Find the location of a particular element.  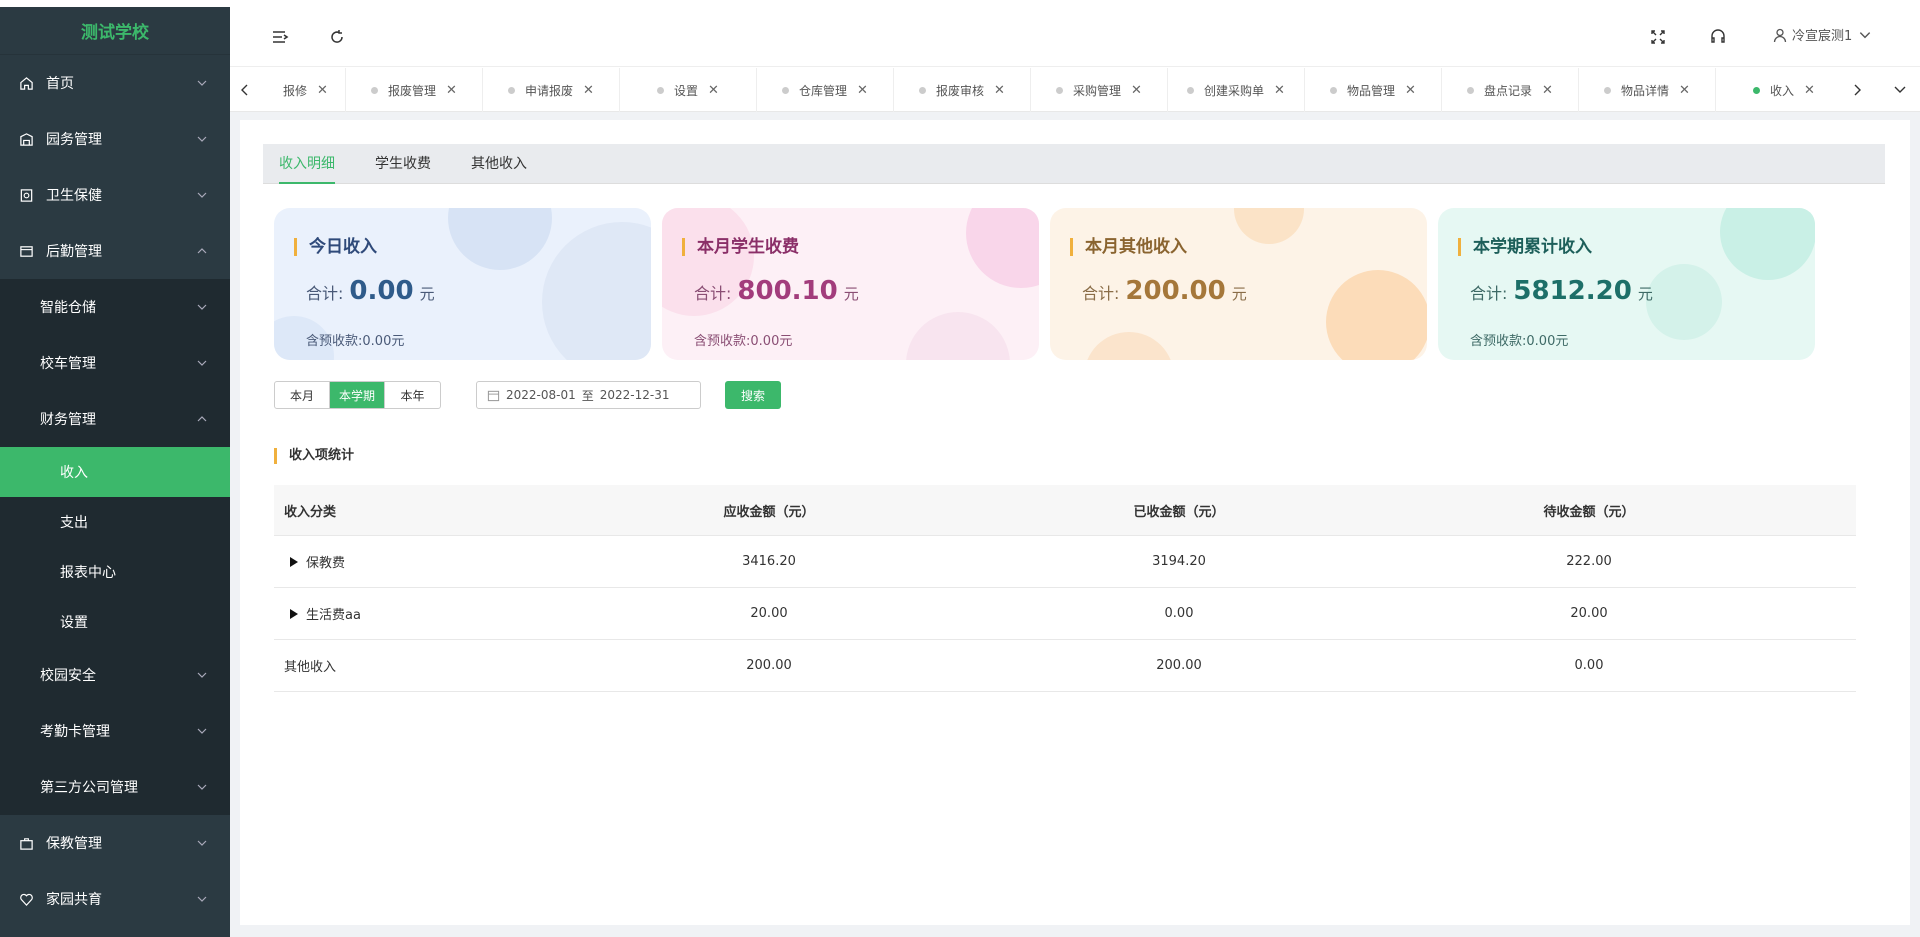

table-cell: 222.00 is located at coordinates (1589, 561).